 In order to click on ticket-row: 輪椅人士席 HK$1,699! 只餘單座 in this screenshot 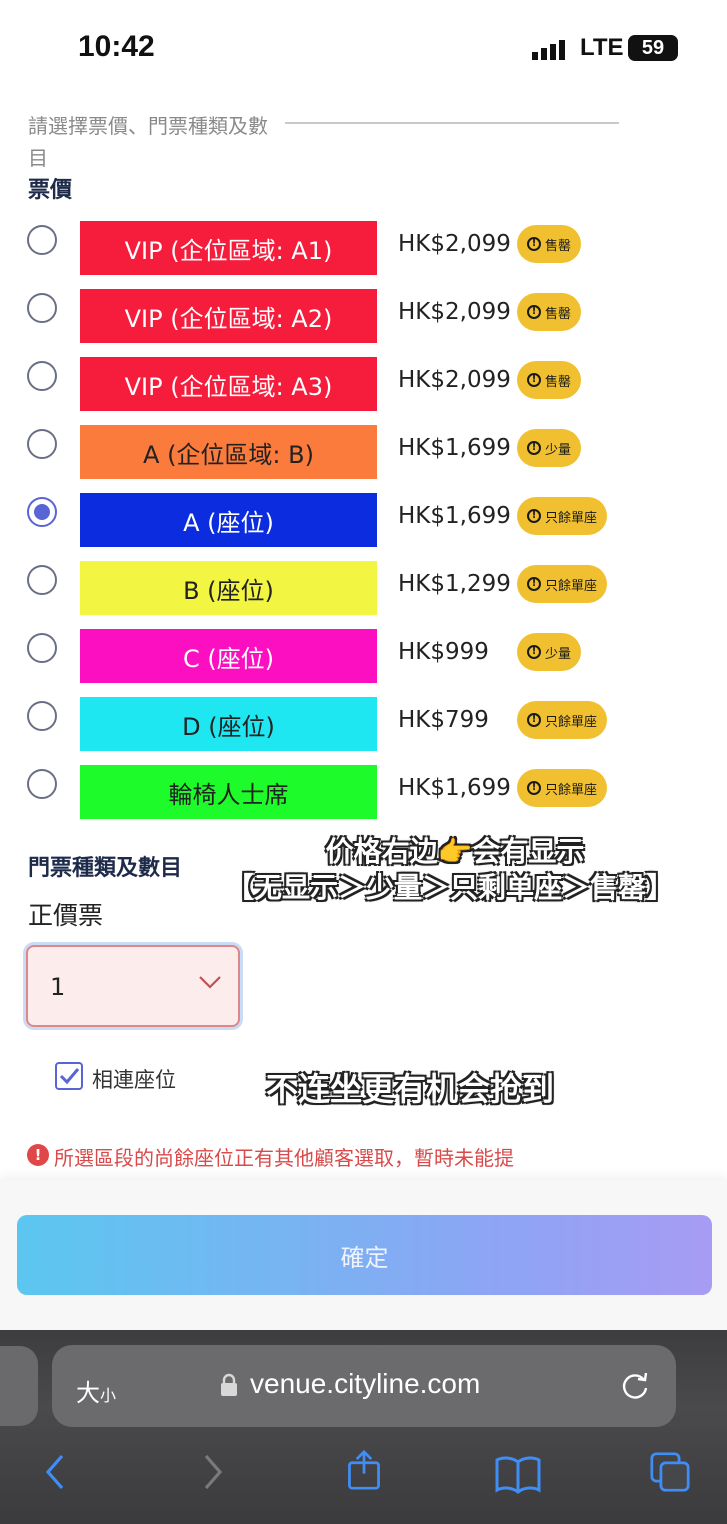, I will do `click(363, 793)`.